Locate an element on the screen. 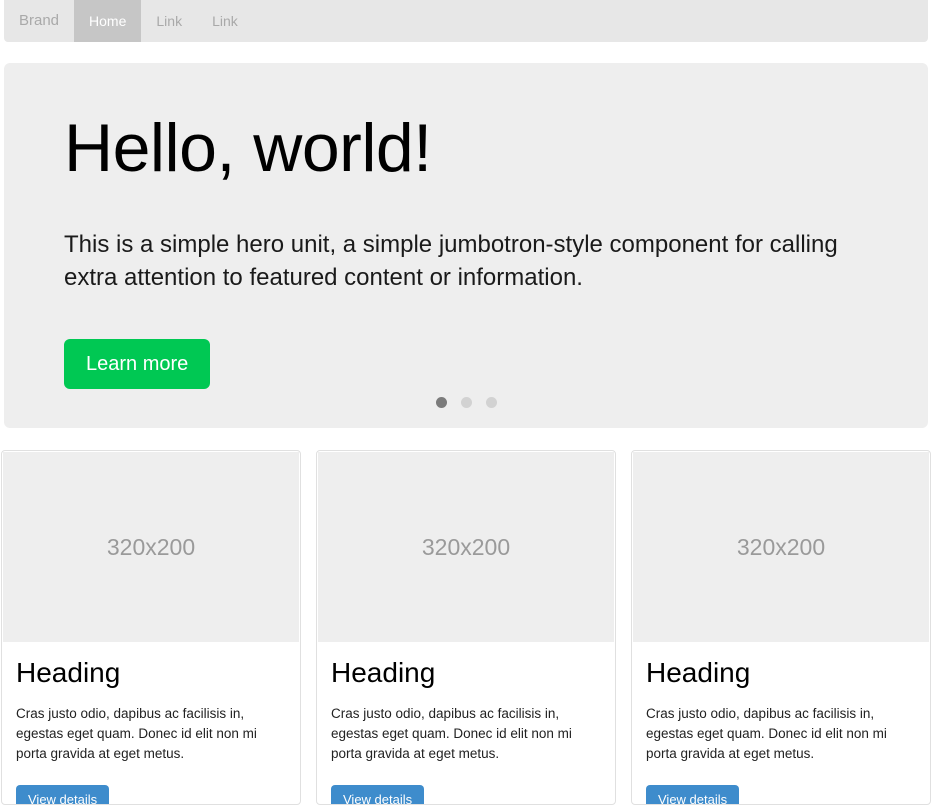 The width and height of the screenshot is (947, 807). navbar-item-link-1: Link is located at coordinates (169, 21).